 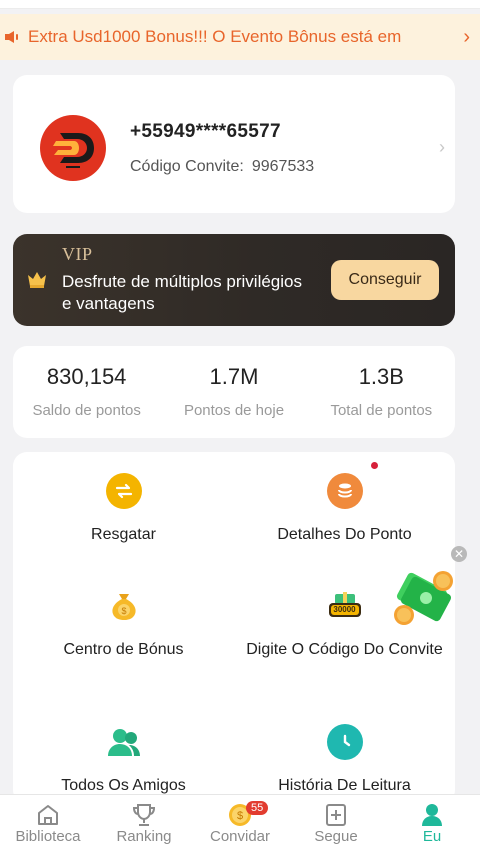 What do you see at coordinates (48, 815) in the screenshot?
I see `home-icon` at bounding box center [48, 815].